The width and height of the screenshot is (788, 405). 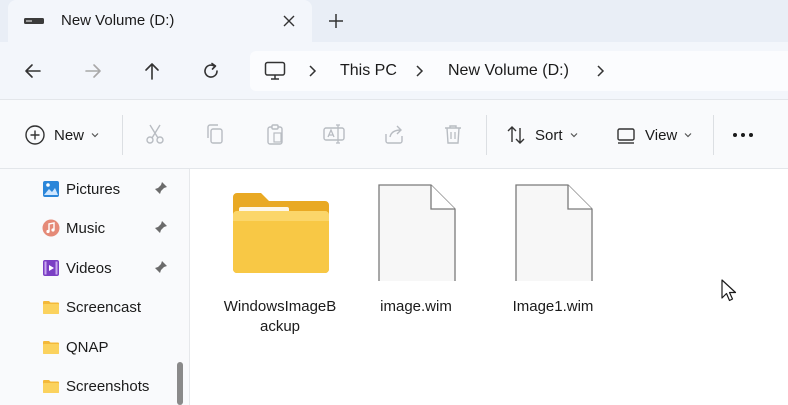 I want to click on paste-icon, so click(x=275, y=134).